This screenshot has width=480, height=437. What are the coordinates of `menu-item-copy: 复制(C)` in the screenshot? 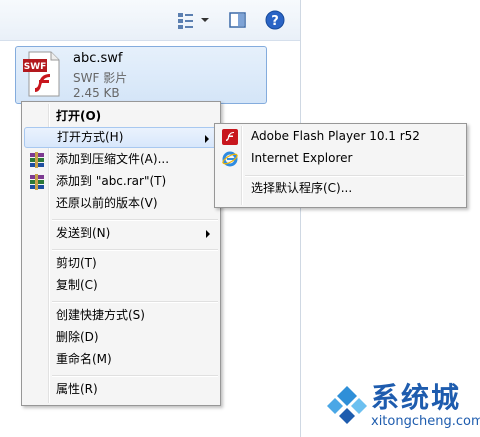 It's located at (121, 285).